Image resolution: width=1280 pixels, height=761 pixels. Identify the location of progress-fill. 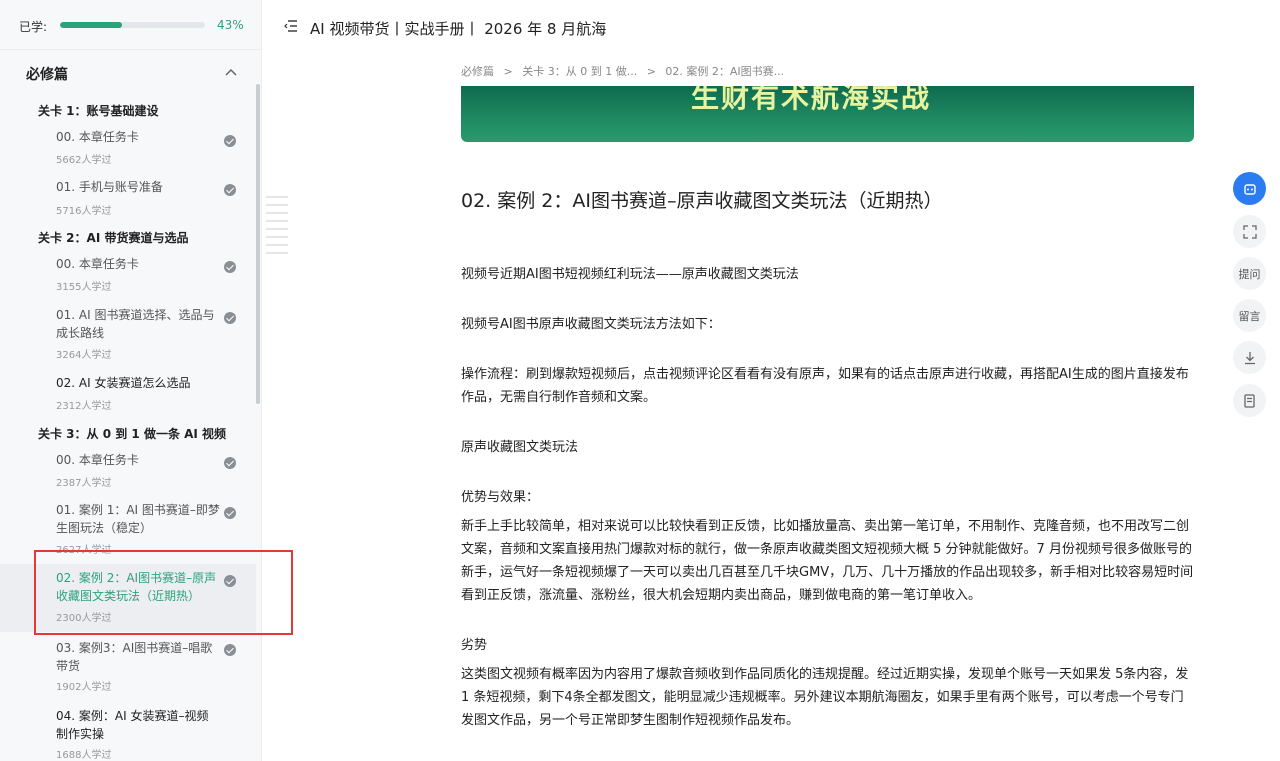
(91, 25).